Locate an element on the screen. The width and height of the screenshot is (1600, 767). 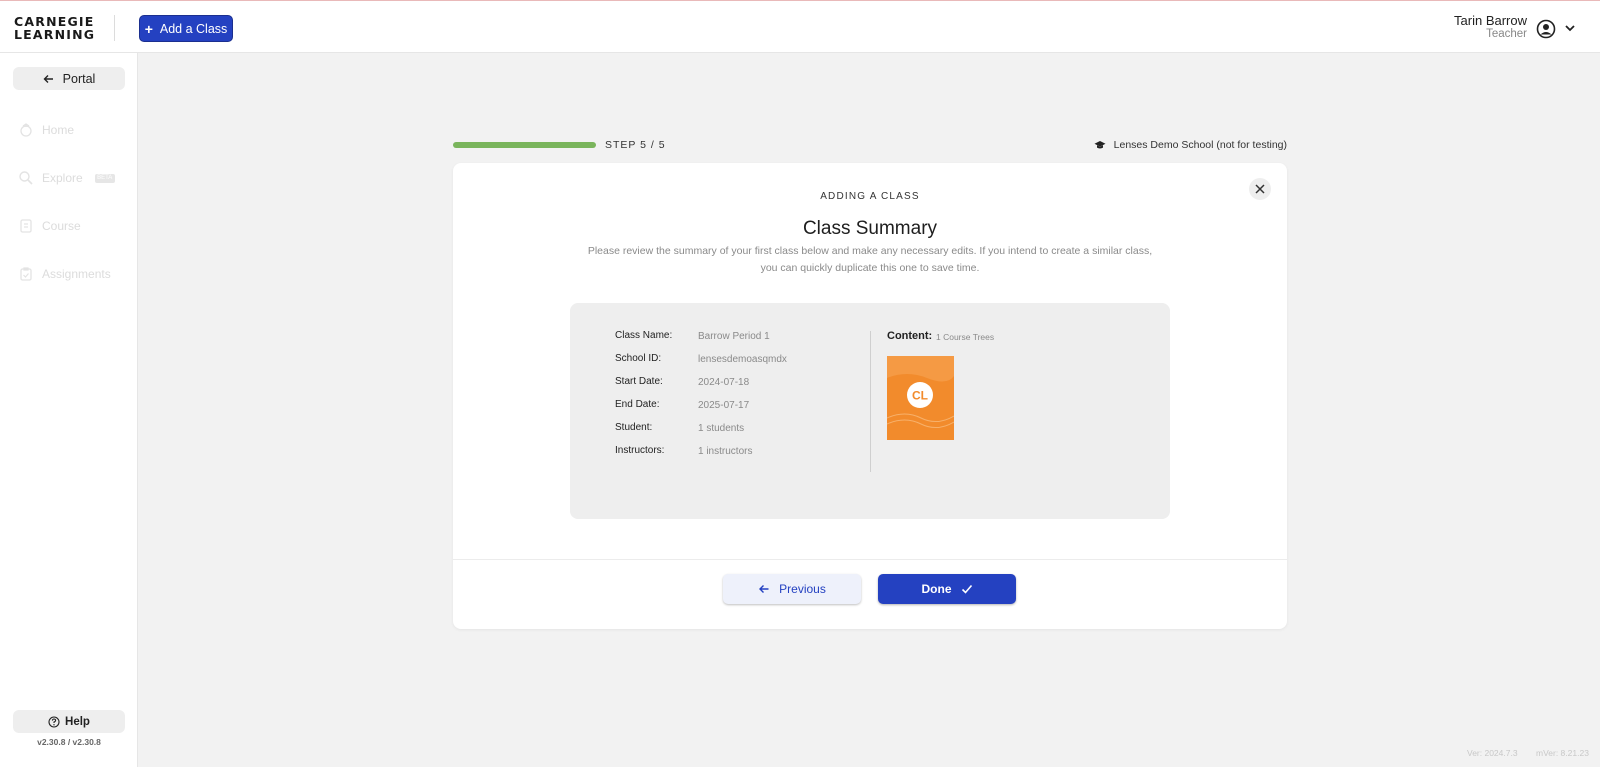
previous-label: Previous is located at coordinates (802, 589).